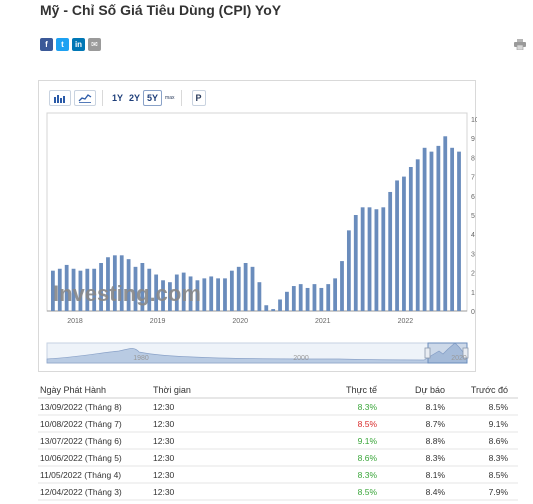  I want to click on table-row: 13/09/2022 (Tháng 8) 12:30 8.3% 8.1% 8.5%, so click(278, 409).